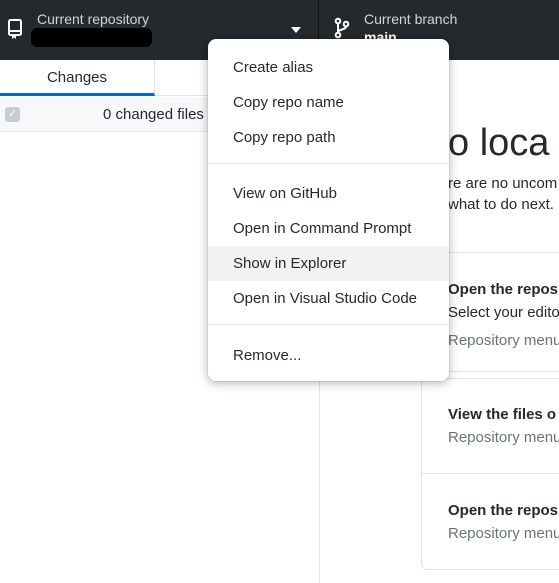 The height and width of the screenshot is (583, 559). What do you see at coordinates (501, 204) in the screenshot?
I see `description-line: what to do next.` at bounding box center [501, 204].